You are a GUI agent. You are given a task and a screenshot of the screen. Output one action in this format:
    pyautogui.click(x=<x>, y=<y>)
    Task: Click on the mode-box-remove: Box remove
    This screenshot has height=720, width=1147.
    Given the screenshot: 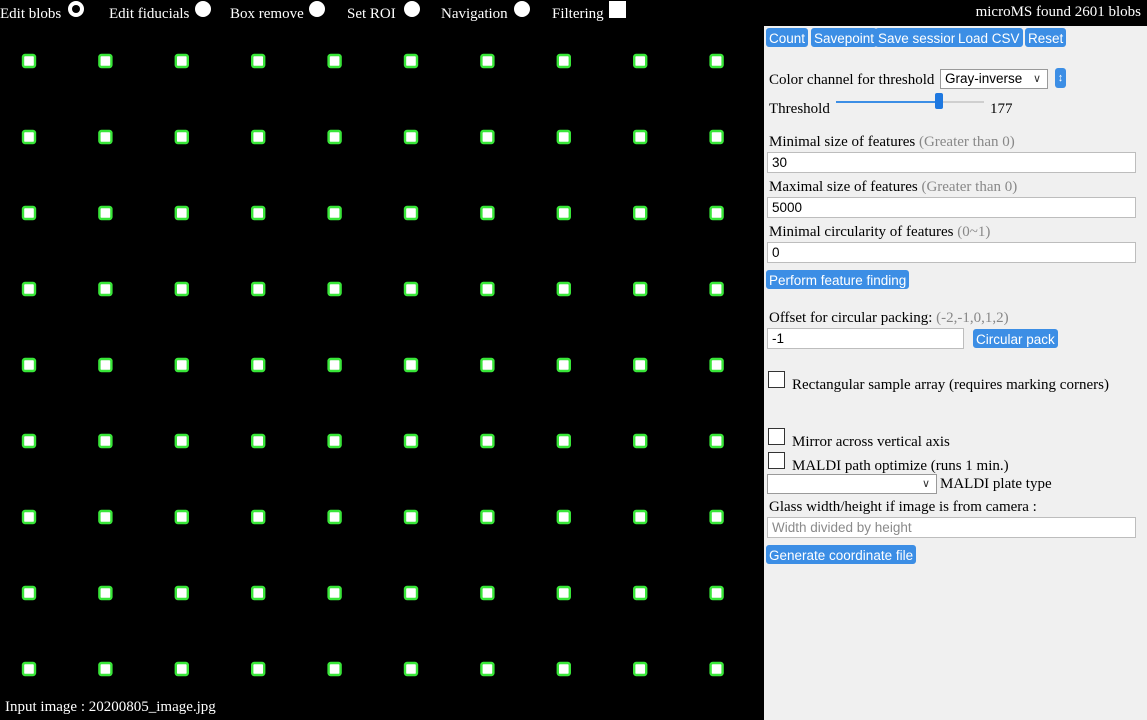 What is the action you would take?
    pyautogui.click(x=267, y=13)
    